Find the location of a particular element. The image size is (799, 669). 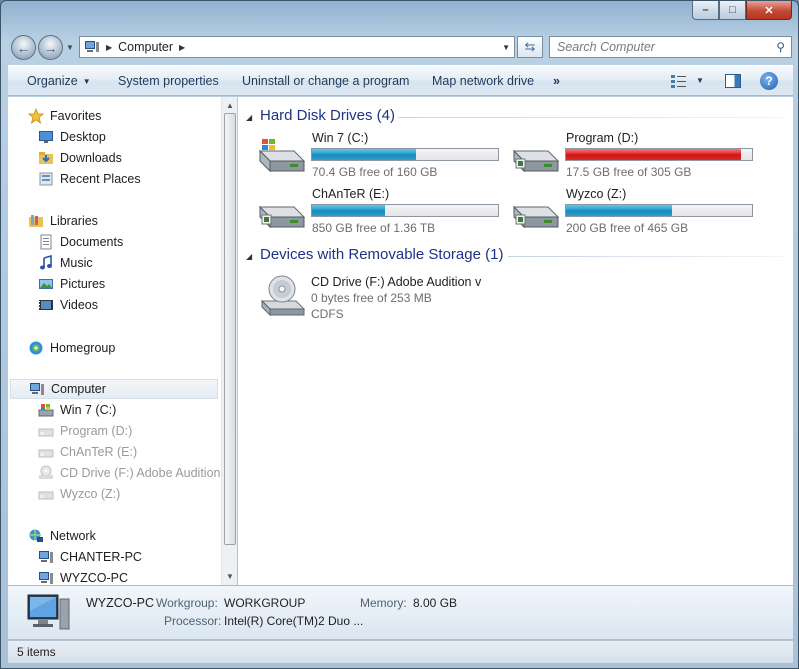

change-view-icon is located at coordinates (679, 81).